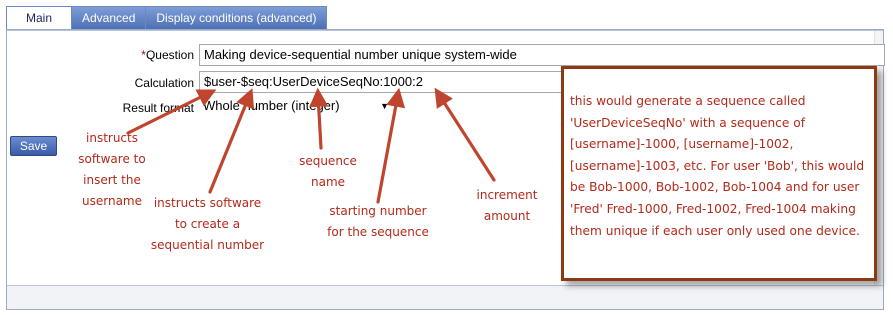  Describe the element at coordinates (445, 297) in the screenshot. I see `panel-footer` at that location.